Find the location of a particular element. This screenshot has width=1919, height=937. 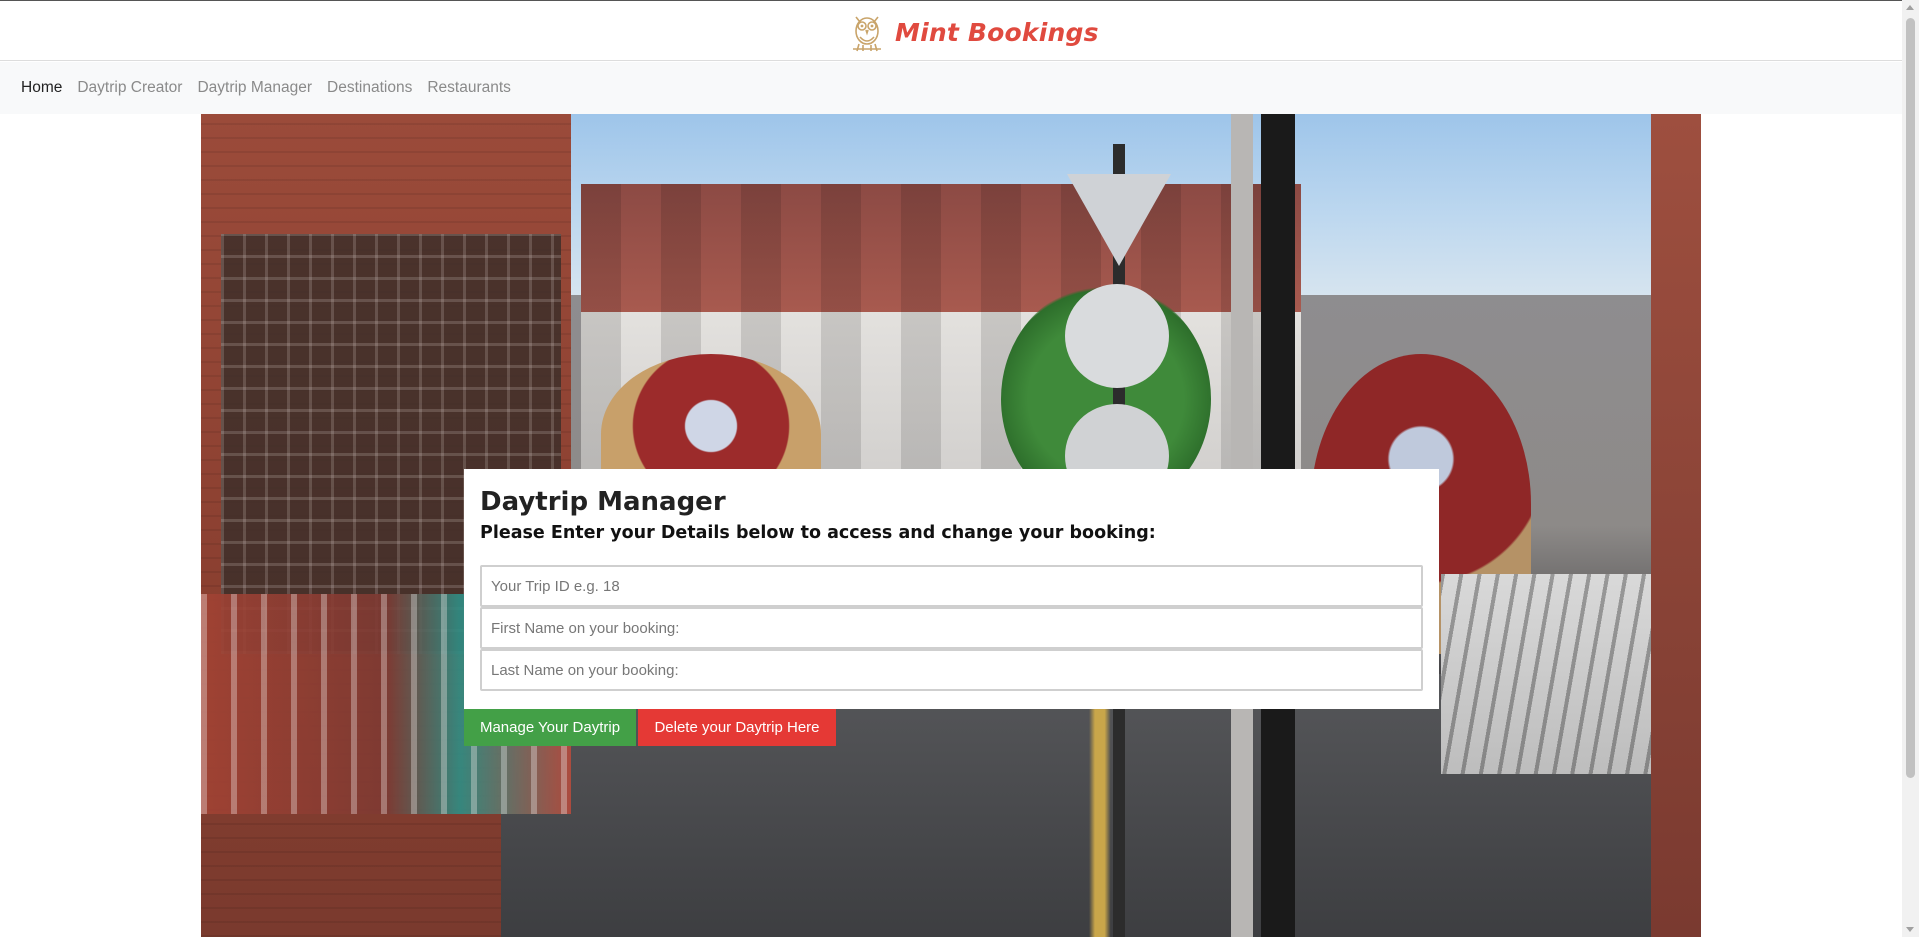

brand: Mint Bookings is located at coordinates (974, 32).